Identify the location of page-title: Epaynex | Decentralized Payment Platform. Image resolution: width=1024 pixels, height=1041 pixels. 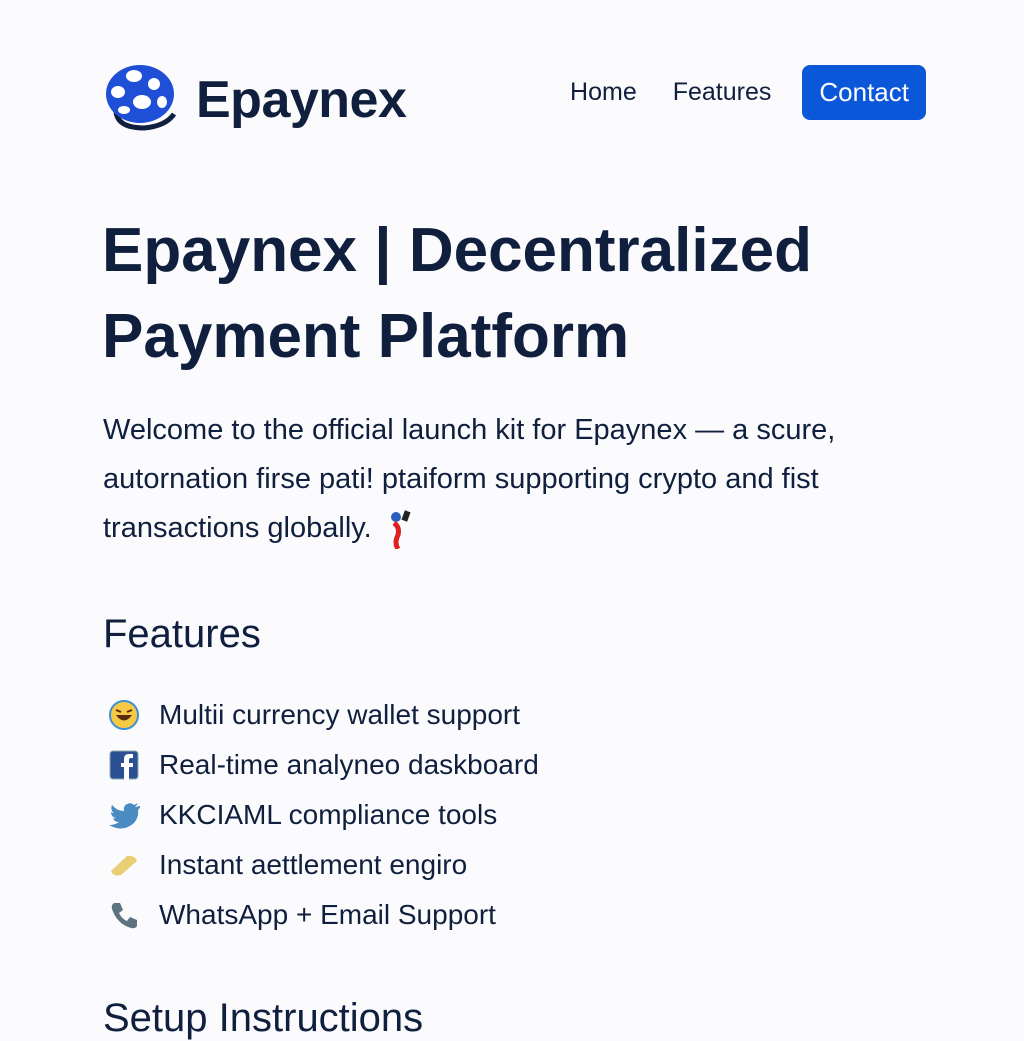
(457, 293).